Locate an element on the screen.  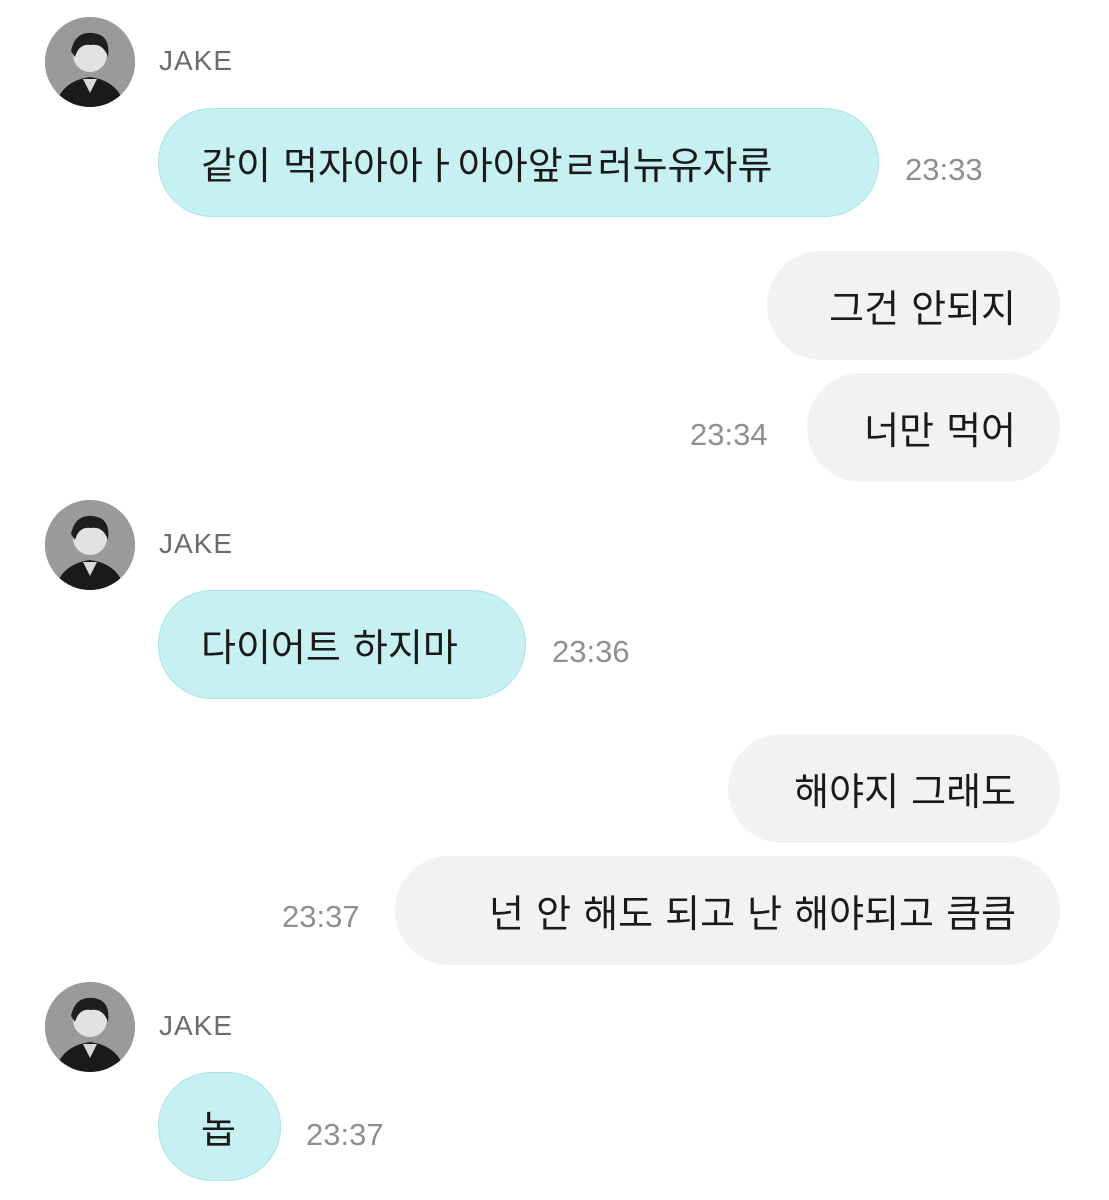
message-bubble-outgoing: 해야지 그래도 is located at coordinates (894, 788).